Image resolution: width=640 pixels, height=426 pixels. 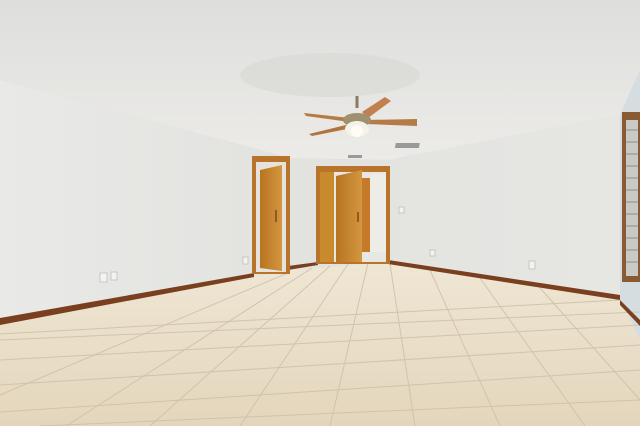 I want to click on left-wall-switch, so click(x=114, y=276).